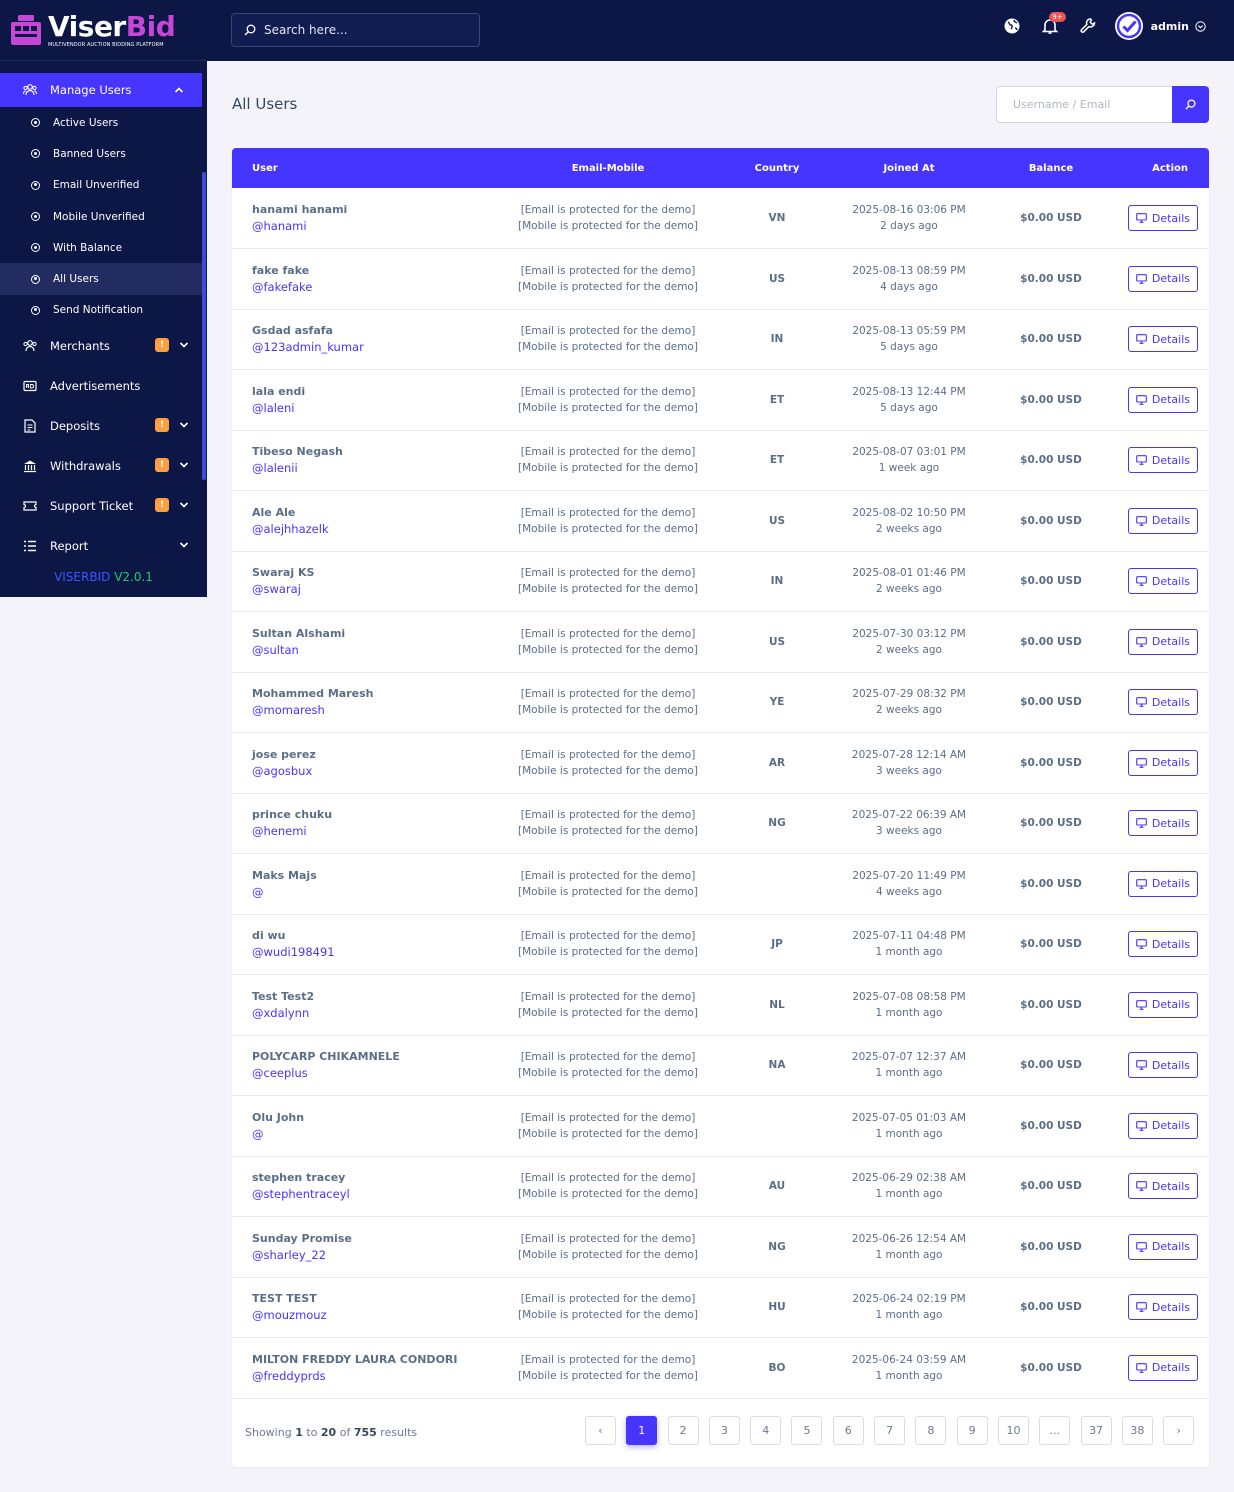  Describe the element at coordinates (367, 589) in the screenshot. I see `user-username-link: @swaraj` at that location.